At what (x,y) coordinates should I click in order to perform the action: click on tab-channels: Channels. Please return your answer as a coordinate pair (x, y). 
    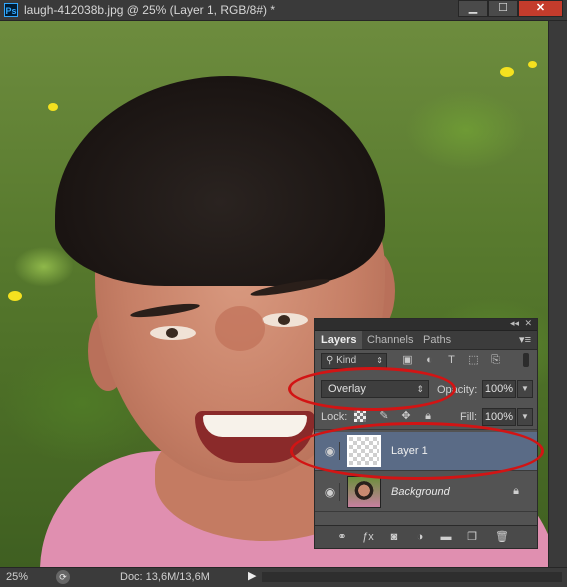
    Looking at the image, I should click on (390, 340).